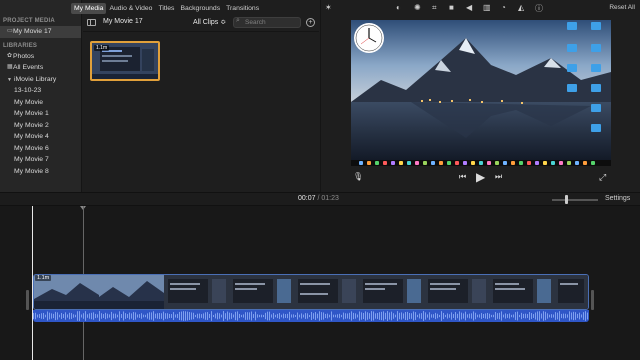 This screenshot has height=360, width=640. I want to click on sidebar-toggle-icon, so click(91, 22).